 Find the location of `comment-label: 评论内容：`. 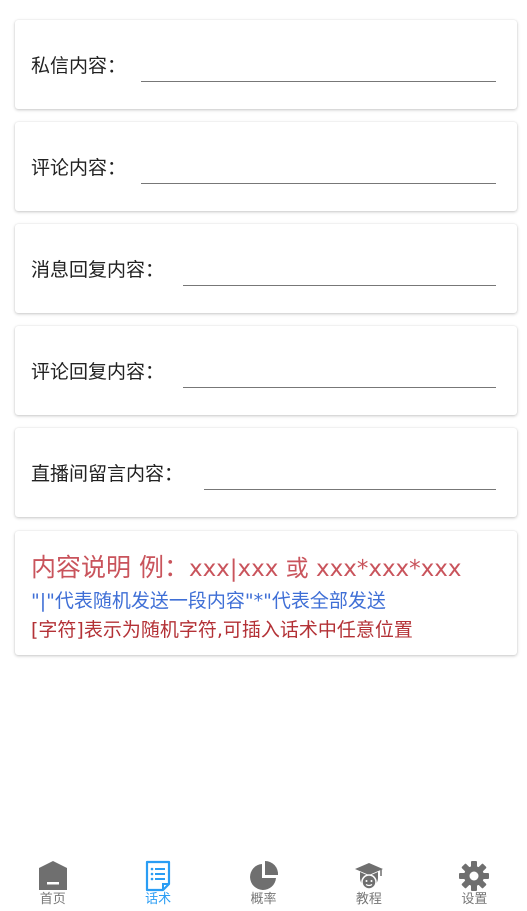

comment-label: 评论内容： is located at coordinates (79, 168).